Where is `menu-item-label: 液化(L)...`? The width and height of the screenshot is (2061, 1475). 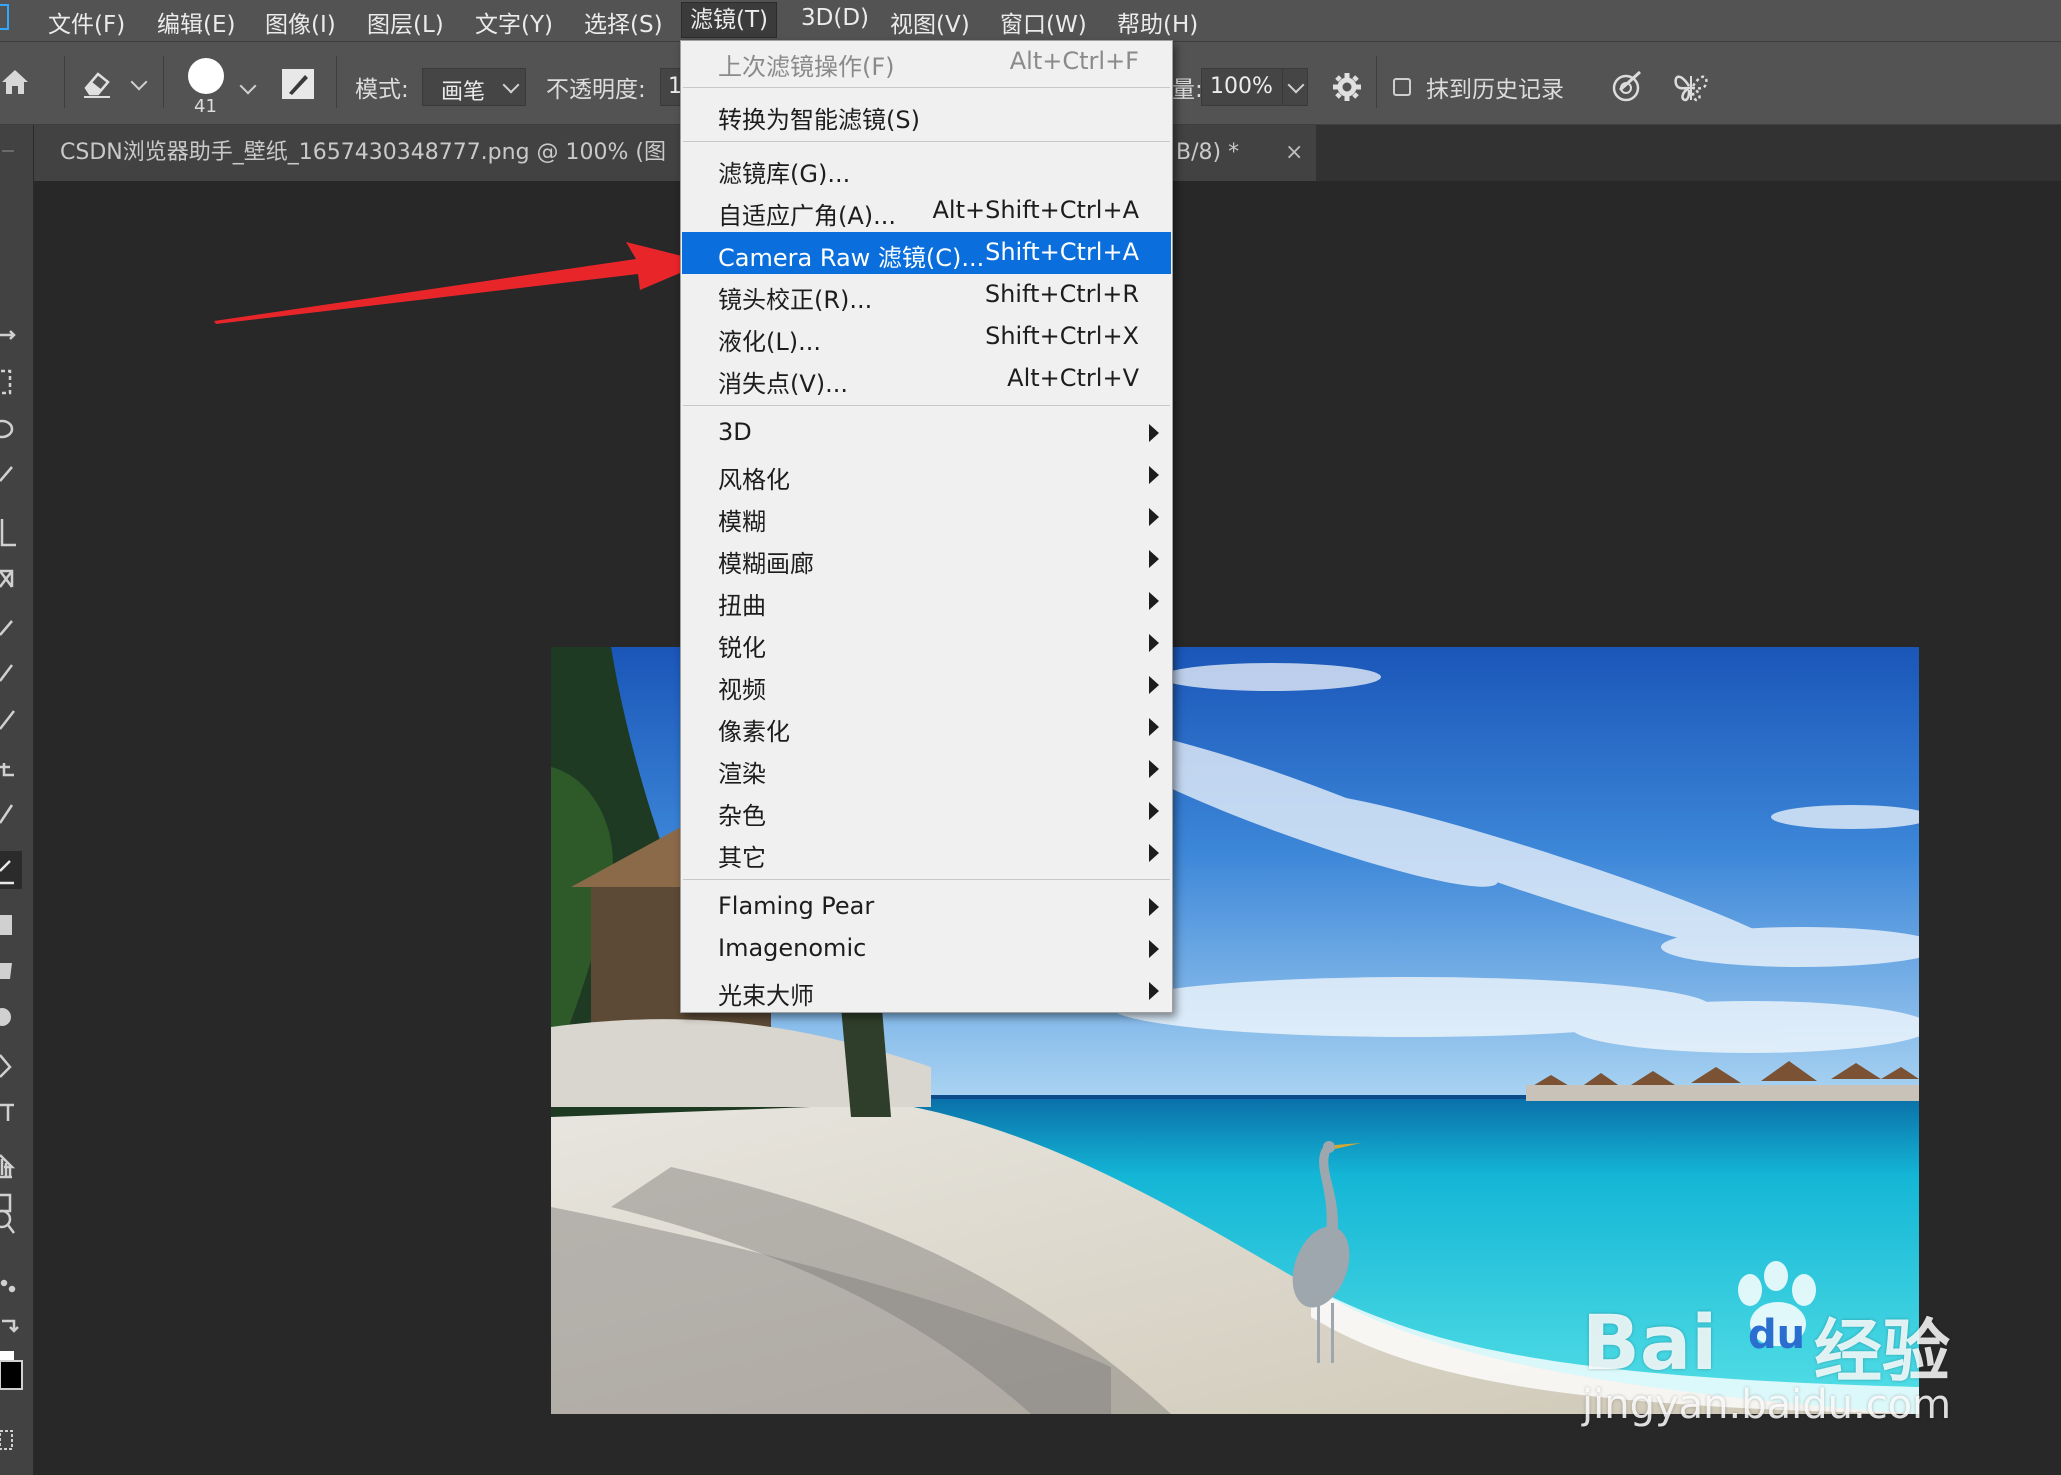
menu-item-label: 液化(L)... is located at coordinates (769, 342).